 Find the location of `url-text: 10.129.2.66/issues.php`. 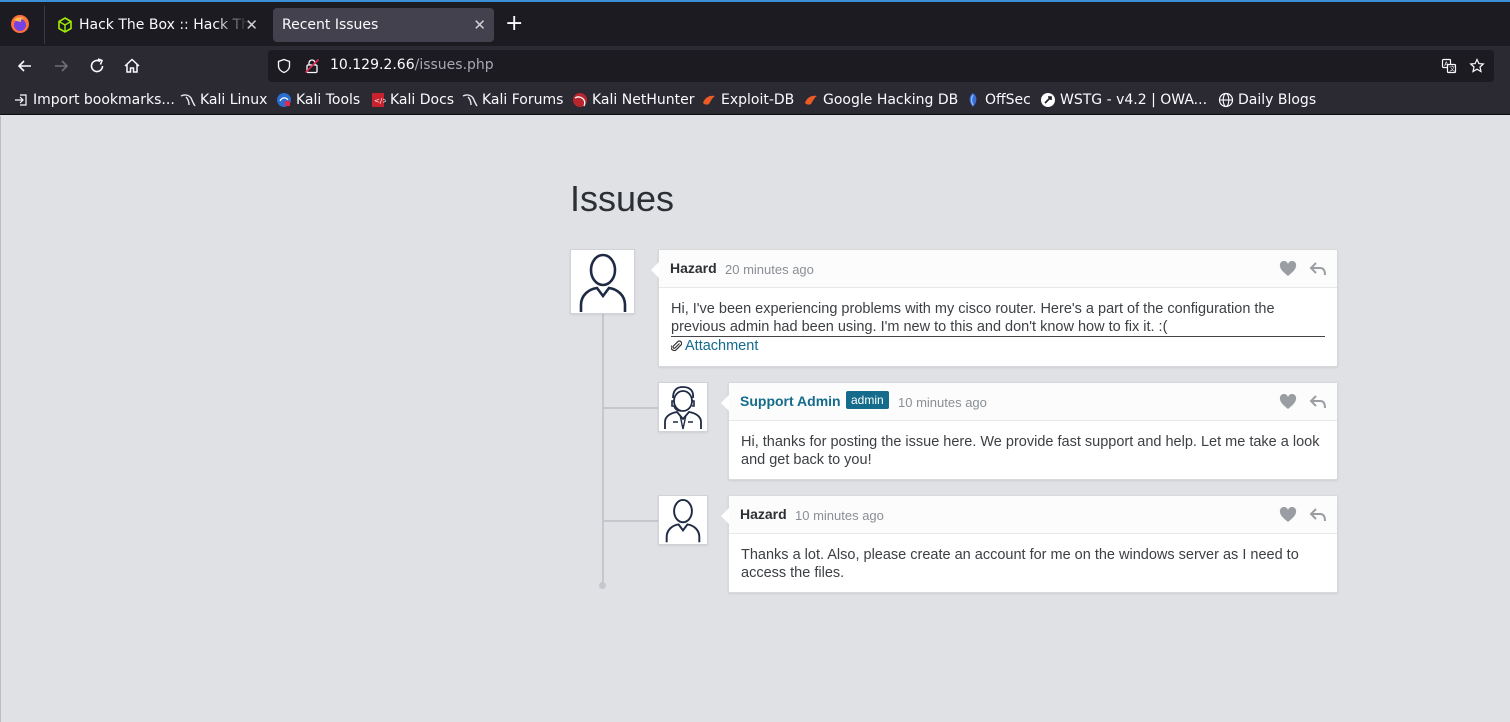

url-text: 10.129.2.66/issues.php is located at coordinates (412, 65).